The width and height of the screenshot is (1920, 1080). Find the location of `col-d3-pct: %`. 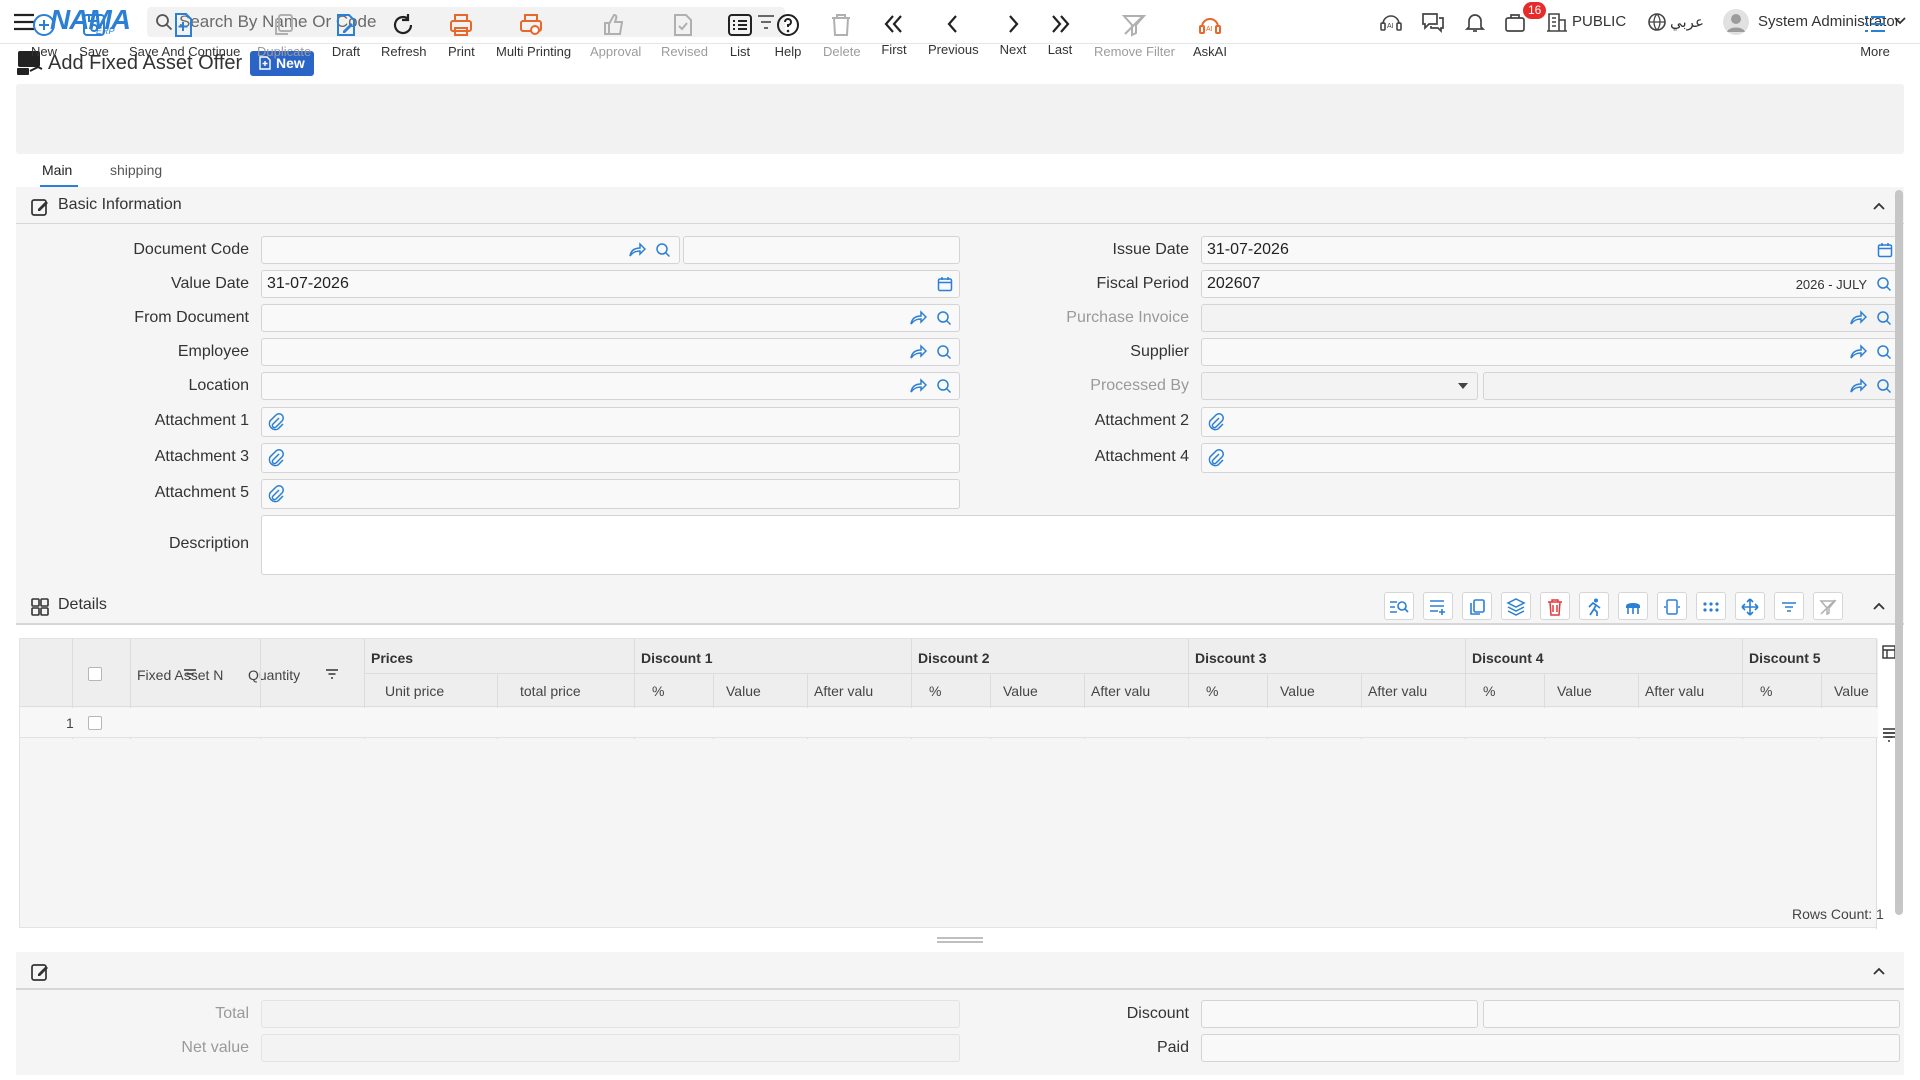

col-d3-pct: % is located at coordinates (1212, 691).